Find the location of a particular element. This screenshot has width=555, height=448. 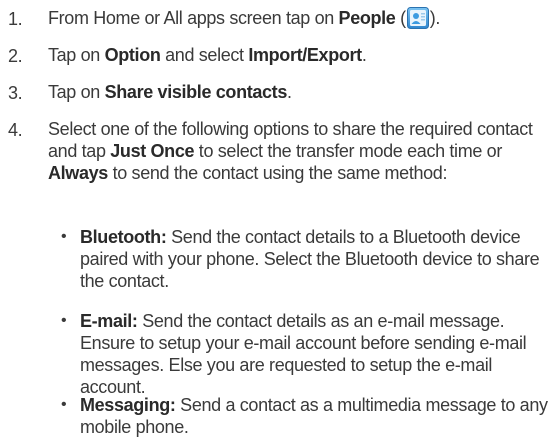

step-3-number: 3. is located at coordinates (15, 93).